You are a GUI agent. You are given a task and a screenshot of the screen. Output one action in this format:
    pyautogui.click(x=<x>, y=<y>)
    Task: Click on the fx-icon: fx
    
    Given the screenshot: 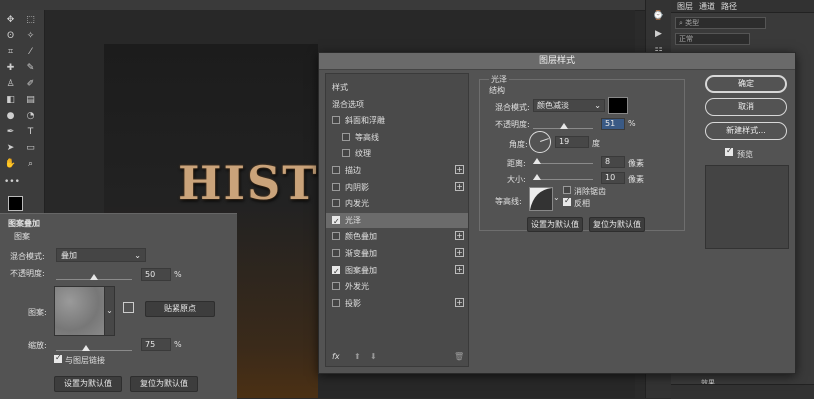 What is the action you would take?
    pyautogui.click(x=336, y=356)
    